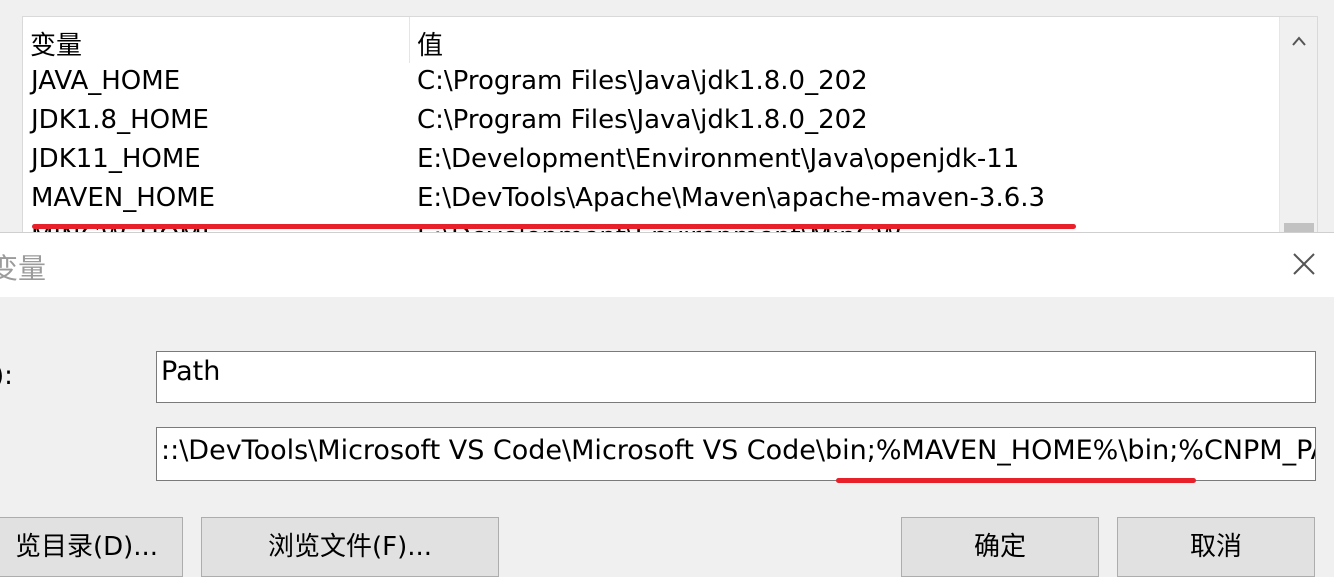 The height and width of the screenshot is (577, 1334). Describe the element at coordinates (409, 40) in the screenshot. I see `column-divider` at that location.